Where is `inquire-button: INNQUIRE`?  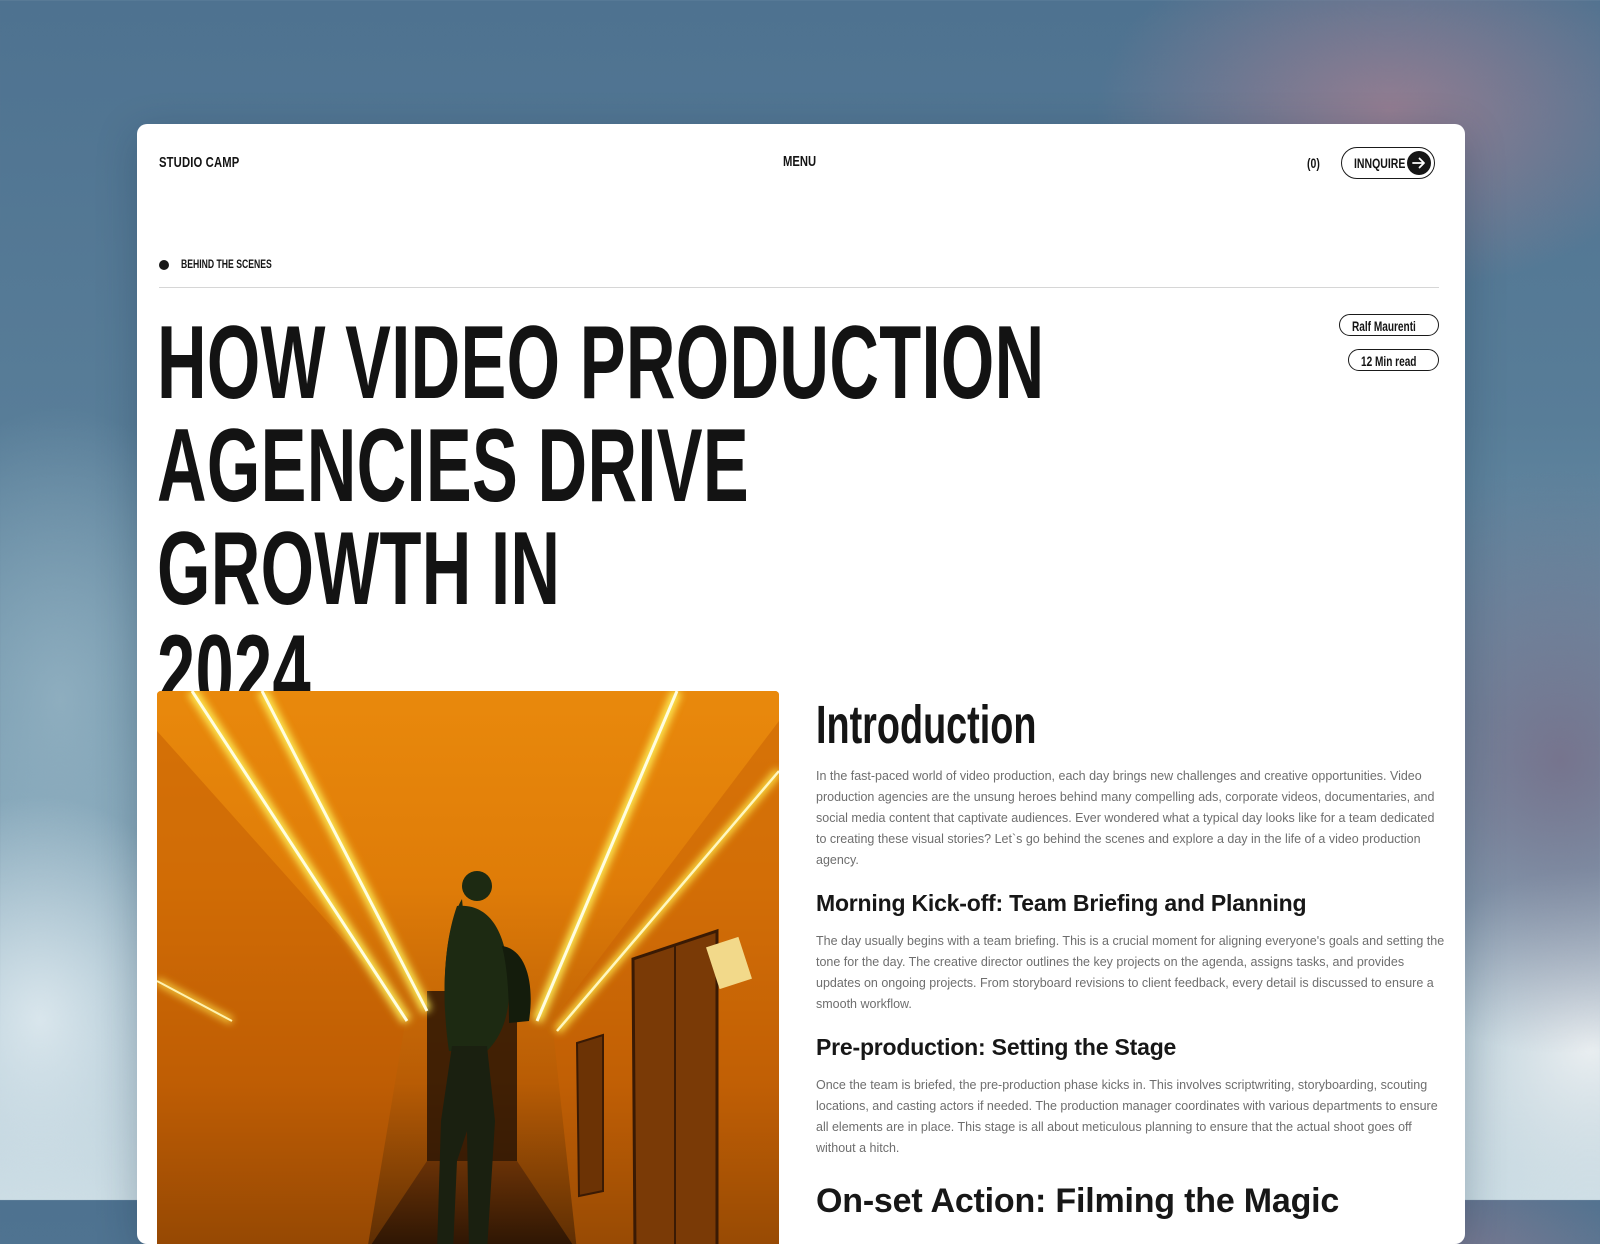 inquire-button: INNQUIRE is located at coordinates (1388, 163).